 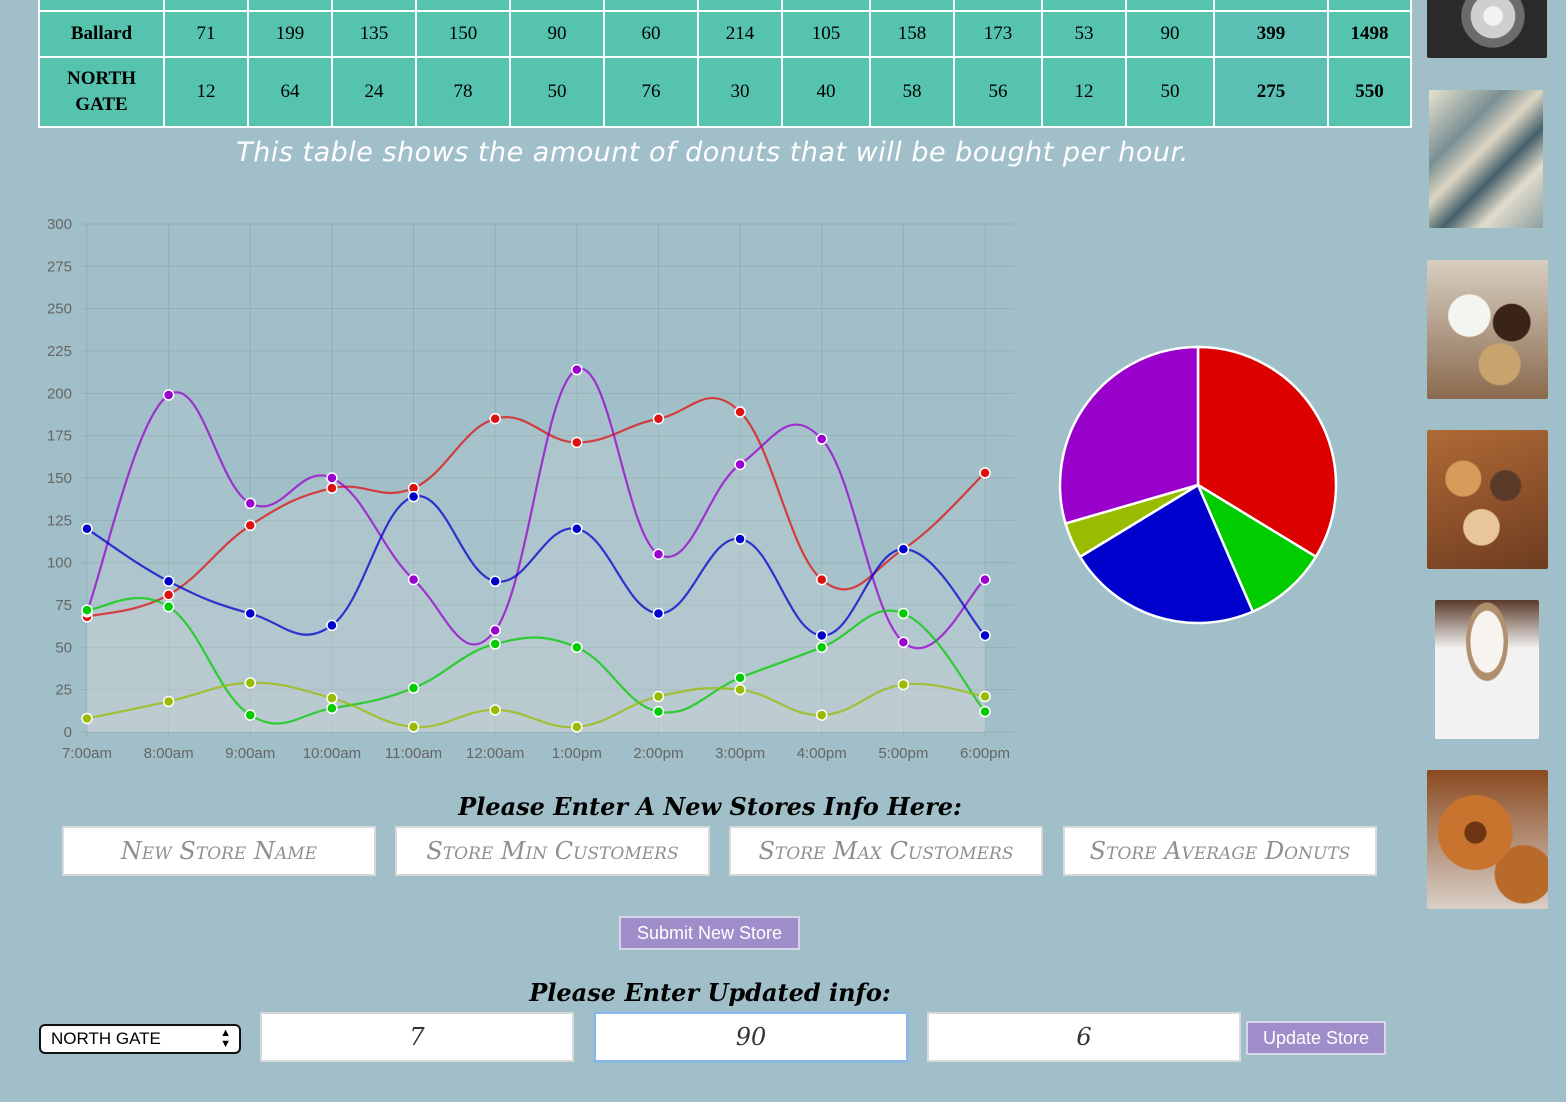 I want to click on y-tick-label: 175, so click(x=59, y=436).